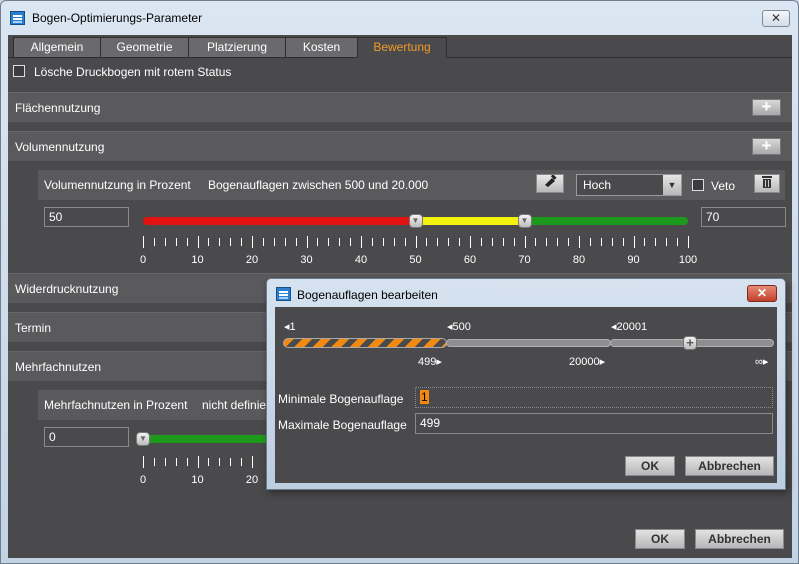  What do you see at coordinates (739, 539) in the screenshot?
I see `cancel-button: Abbrechen` at bounding box center [739, 539].